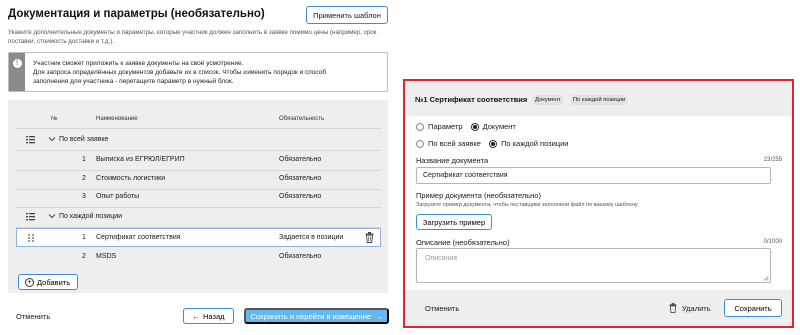 The image size is (800, 335). I want to click on back-button: ← Назад, so click(208, 316).